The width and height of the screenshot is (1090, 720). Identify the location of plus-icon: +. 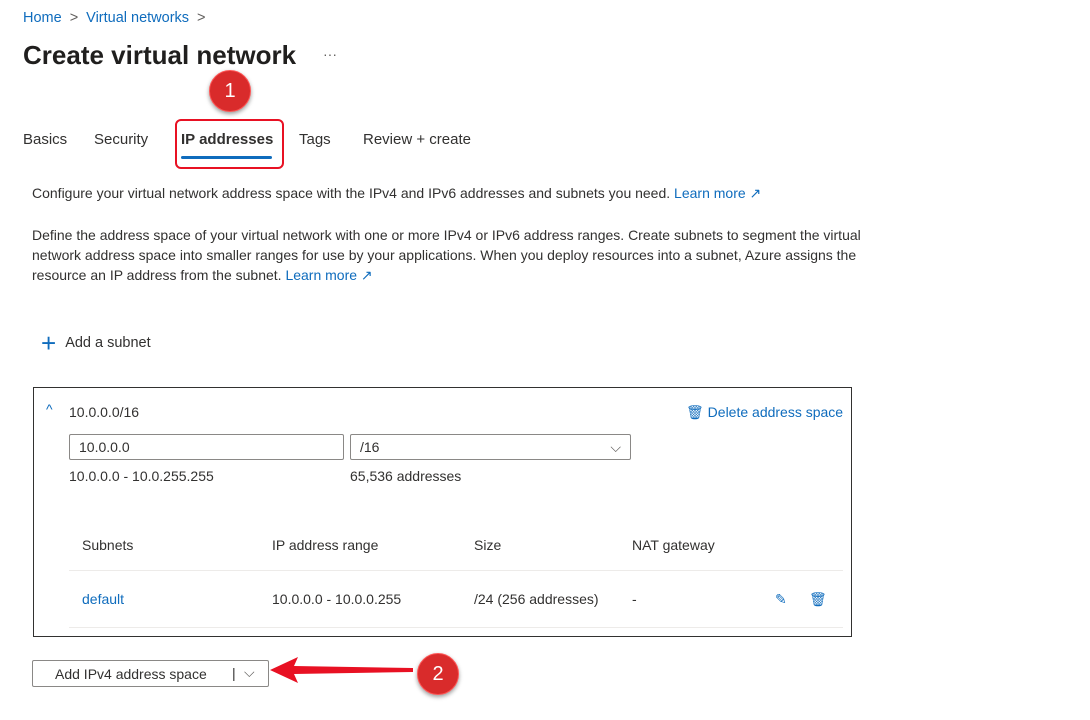
(49, 343).